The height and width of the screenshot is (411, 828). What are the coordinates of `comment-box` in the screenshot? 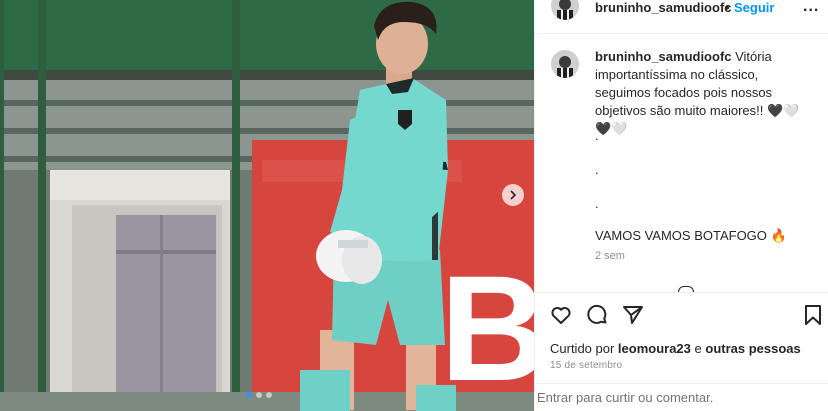 It's located at (681, 397).